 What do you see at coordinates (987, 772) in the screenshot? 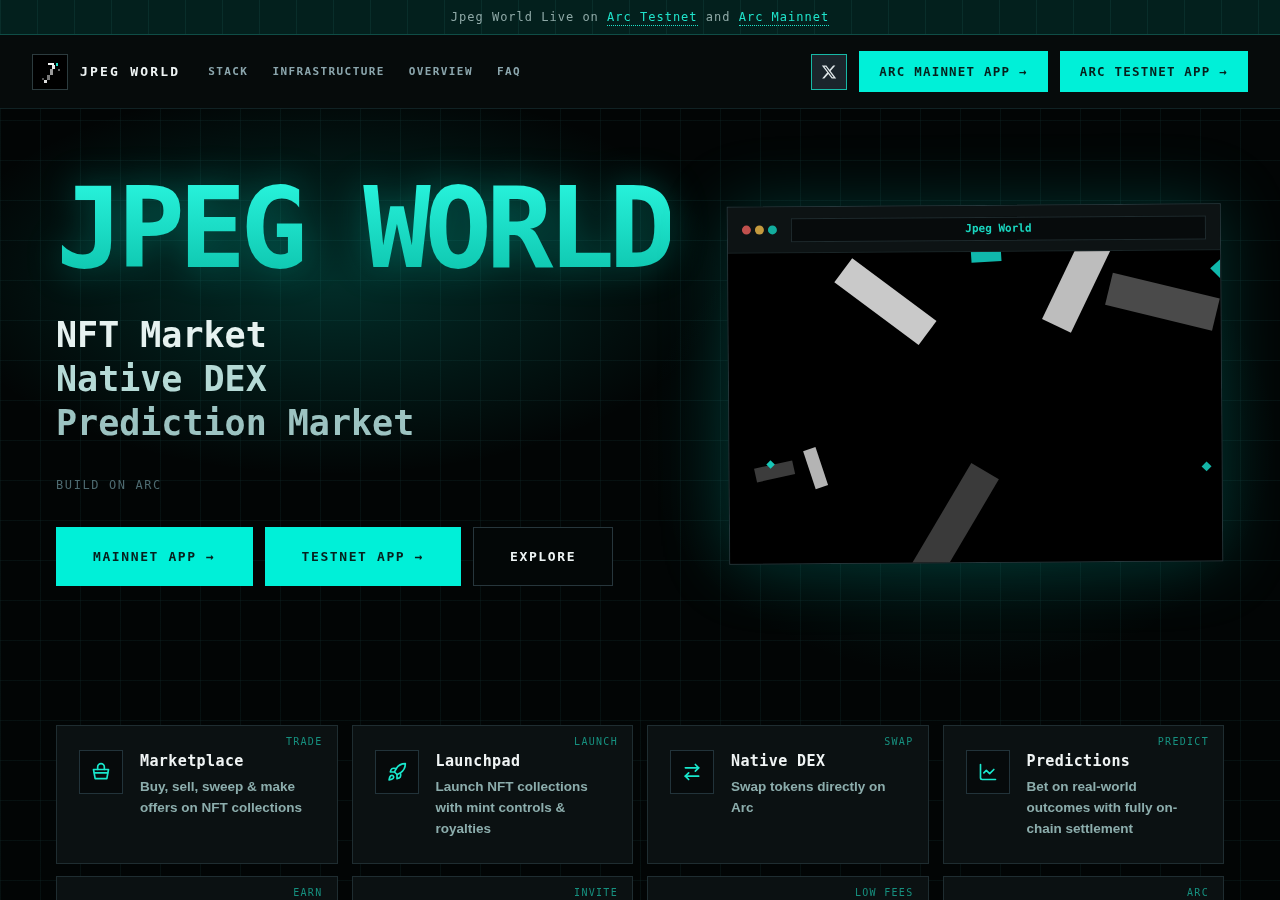
I see `line-chart-icon` at bounding box center [987, 772].